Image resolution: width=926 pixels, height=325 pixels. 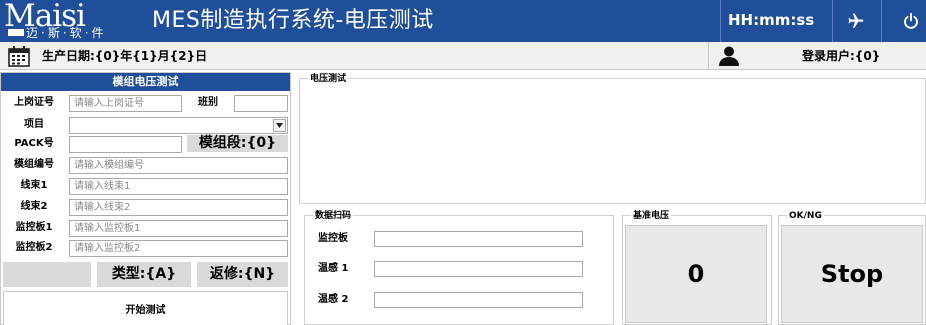 What do you see at coordinates (729, 56) in the screenshot?
I see `user-icon` at bounding box center [729, 56].